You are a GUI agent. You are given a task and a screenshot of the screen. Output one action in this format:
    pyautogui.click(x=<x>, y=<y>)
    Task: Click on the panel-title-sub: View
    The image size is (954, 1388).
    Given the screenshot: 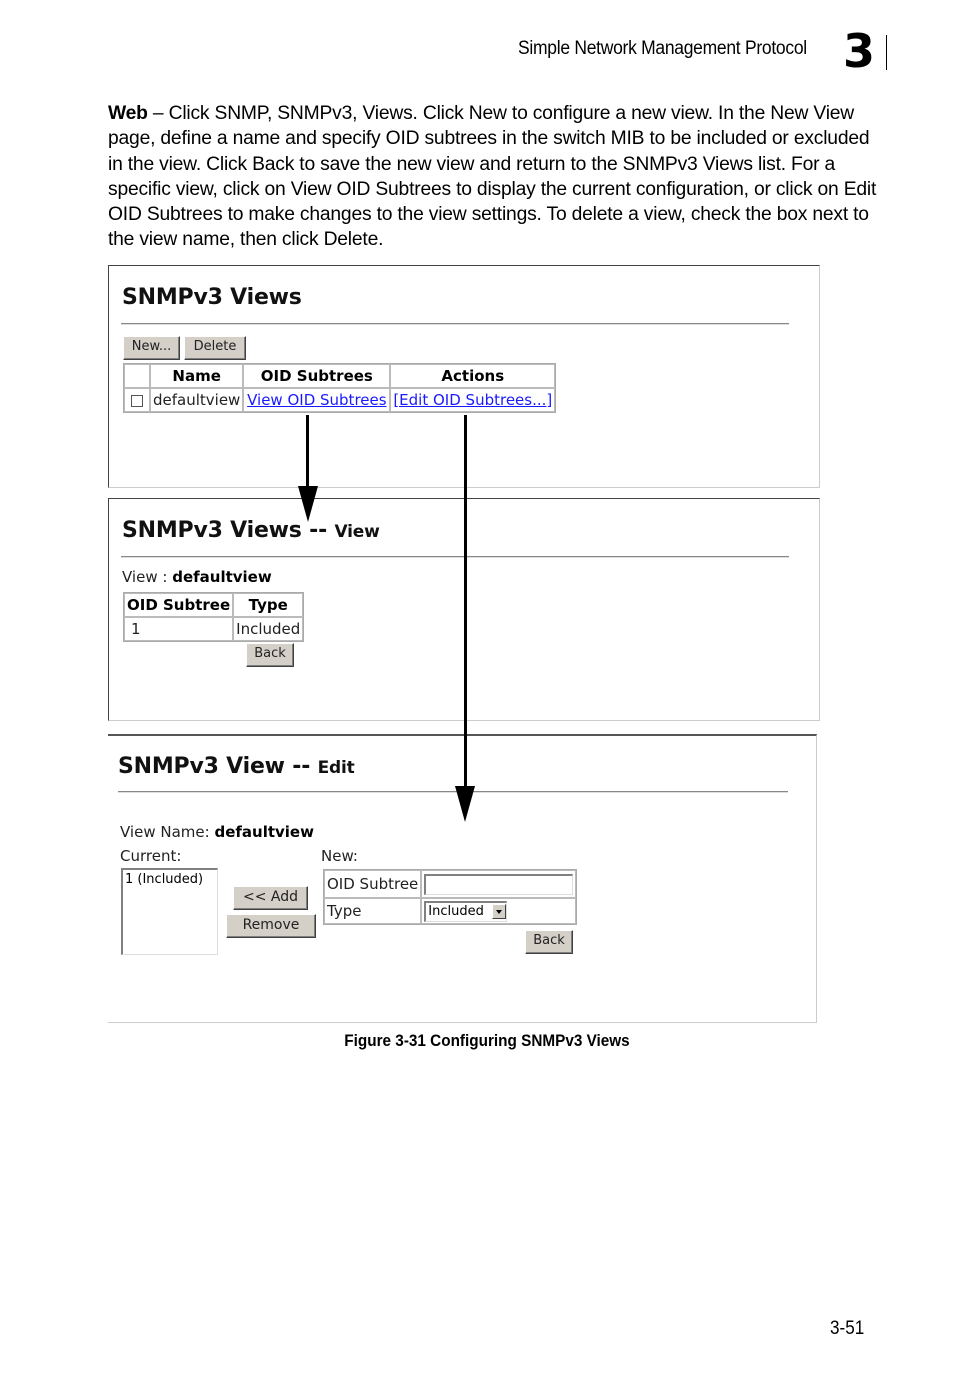 What is the action you would take?
    pyautogui.click(x=357, y=532)
    